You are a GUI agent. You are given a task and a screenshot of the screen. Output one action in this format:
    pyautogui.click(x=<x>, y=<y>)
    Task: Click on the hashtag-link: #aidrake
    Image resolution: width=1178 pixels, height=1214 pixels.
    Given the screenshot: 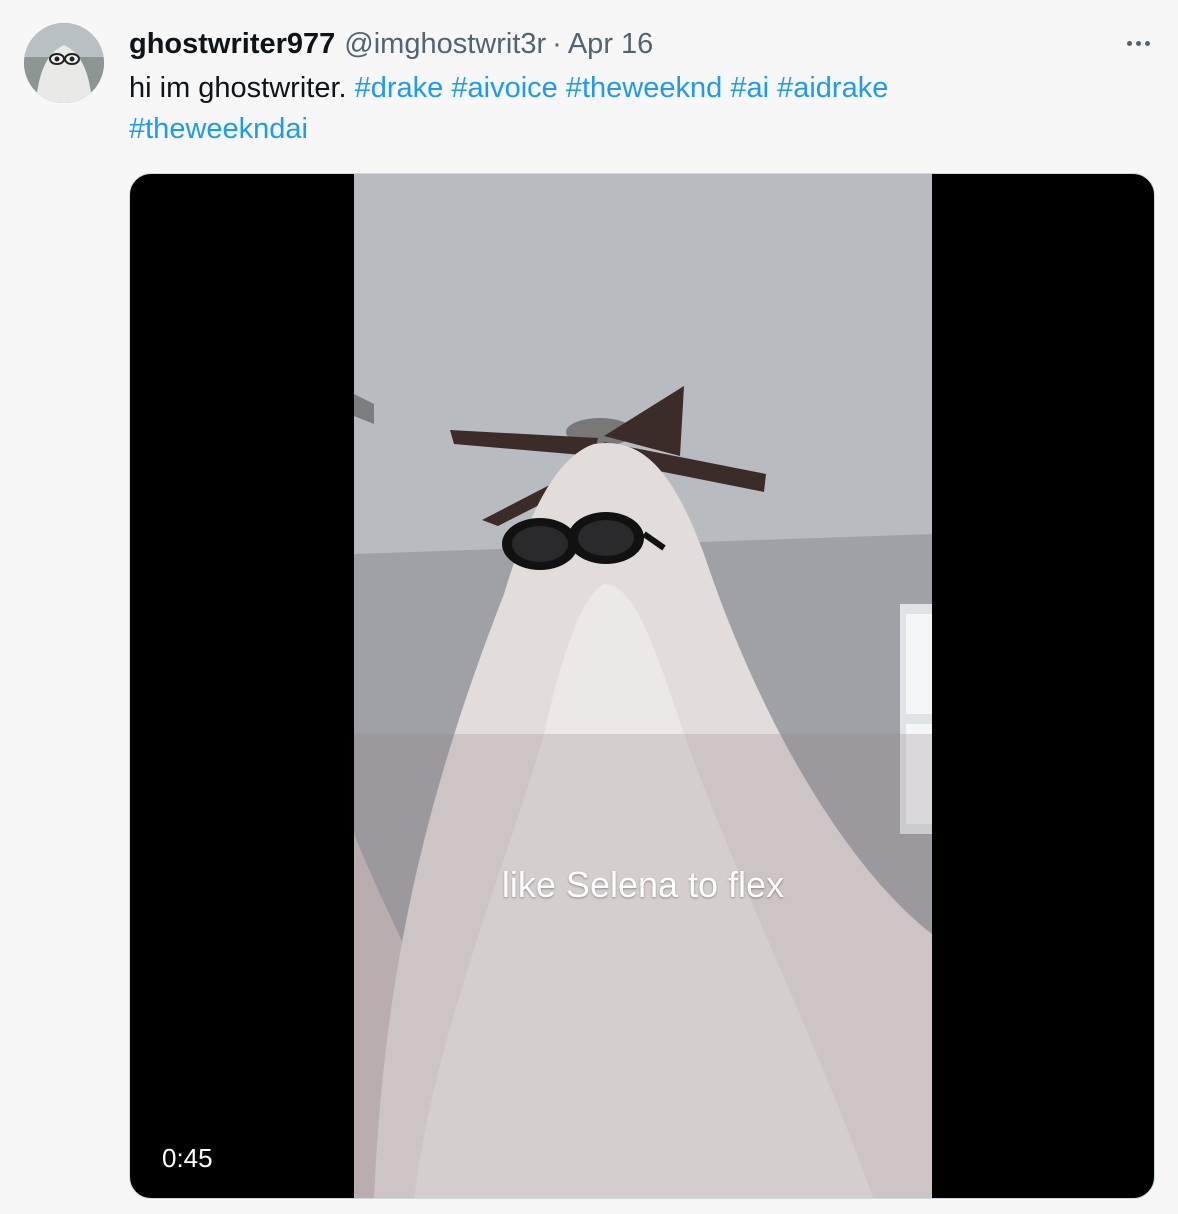 What is the action you would take?
    pyautogui.click(x=832, y=88)
    